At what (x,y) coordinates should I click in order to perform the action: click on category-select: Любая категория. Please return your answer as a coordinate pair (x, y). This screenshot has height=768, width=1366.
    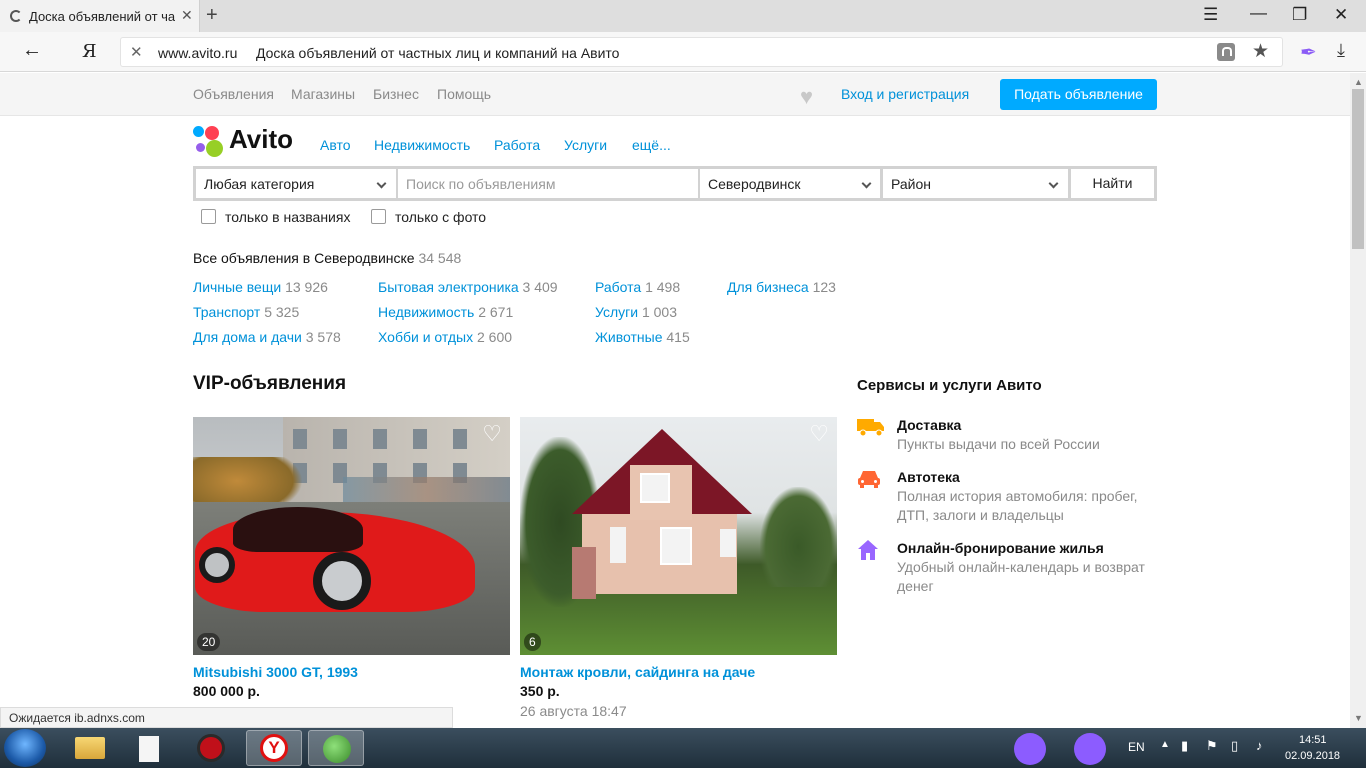
    Looking at the image, I should click on (296, 183).